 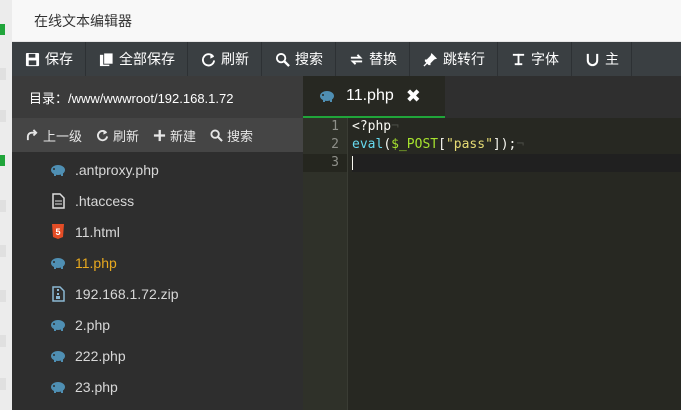 I want to click on file-item: .htaccess, so click(x=157, y=200).